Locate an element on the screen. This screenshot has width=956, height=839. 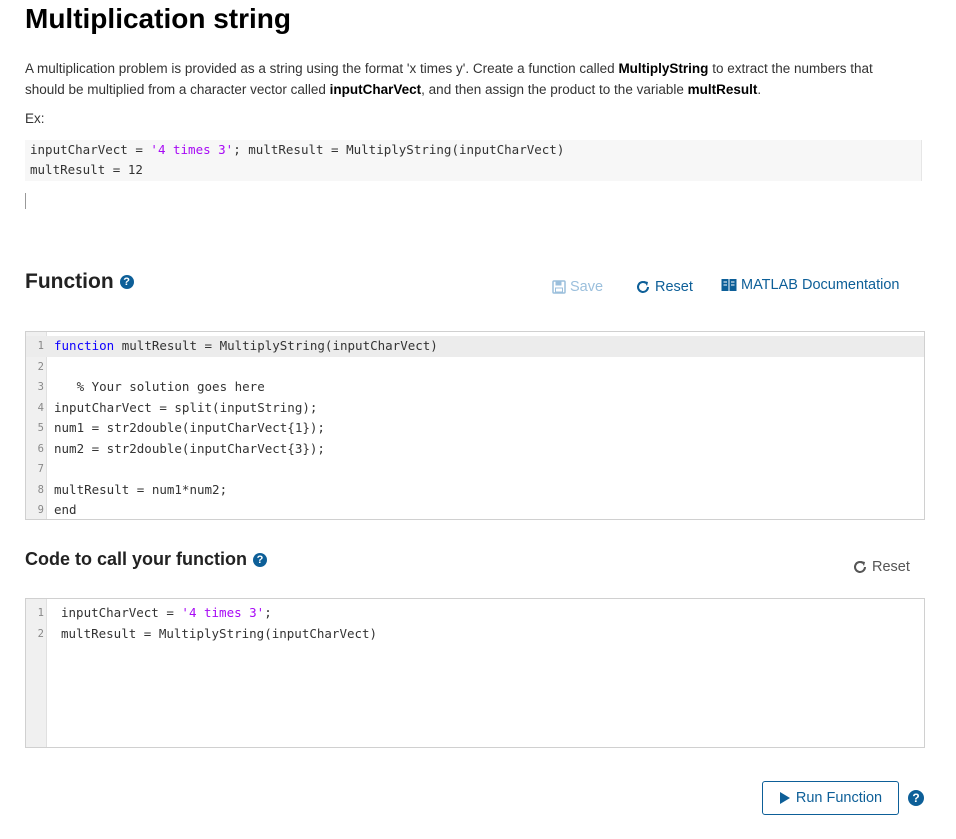
example-line-2: multResult = 12 is located at coordinates (86, 169).